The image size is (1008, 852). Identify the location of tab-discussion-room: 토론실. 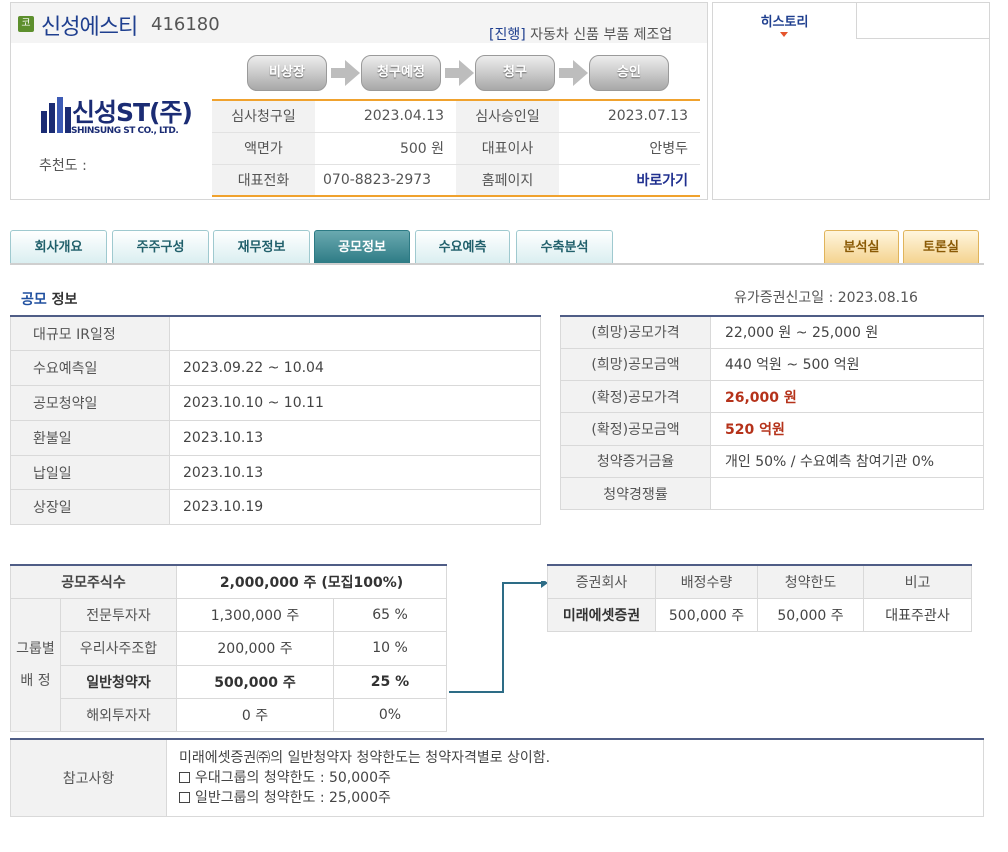
(941, 247).